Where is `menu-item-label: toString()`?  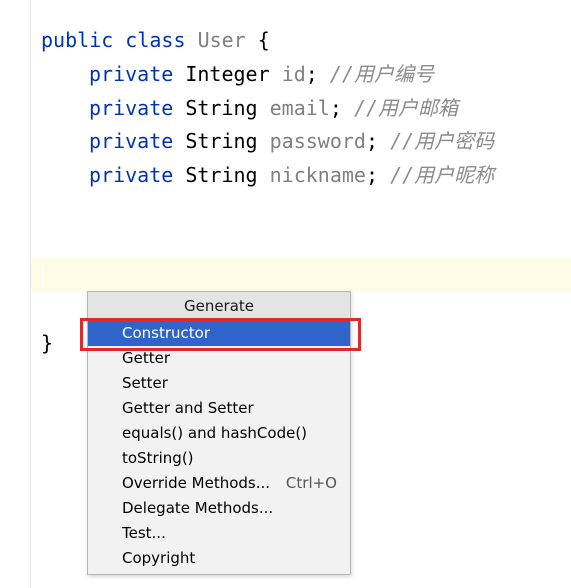 menu-item-label: toString() is located at coordinates (158, 458).